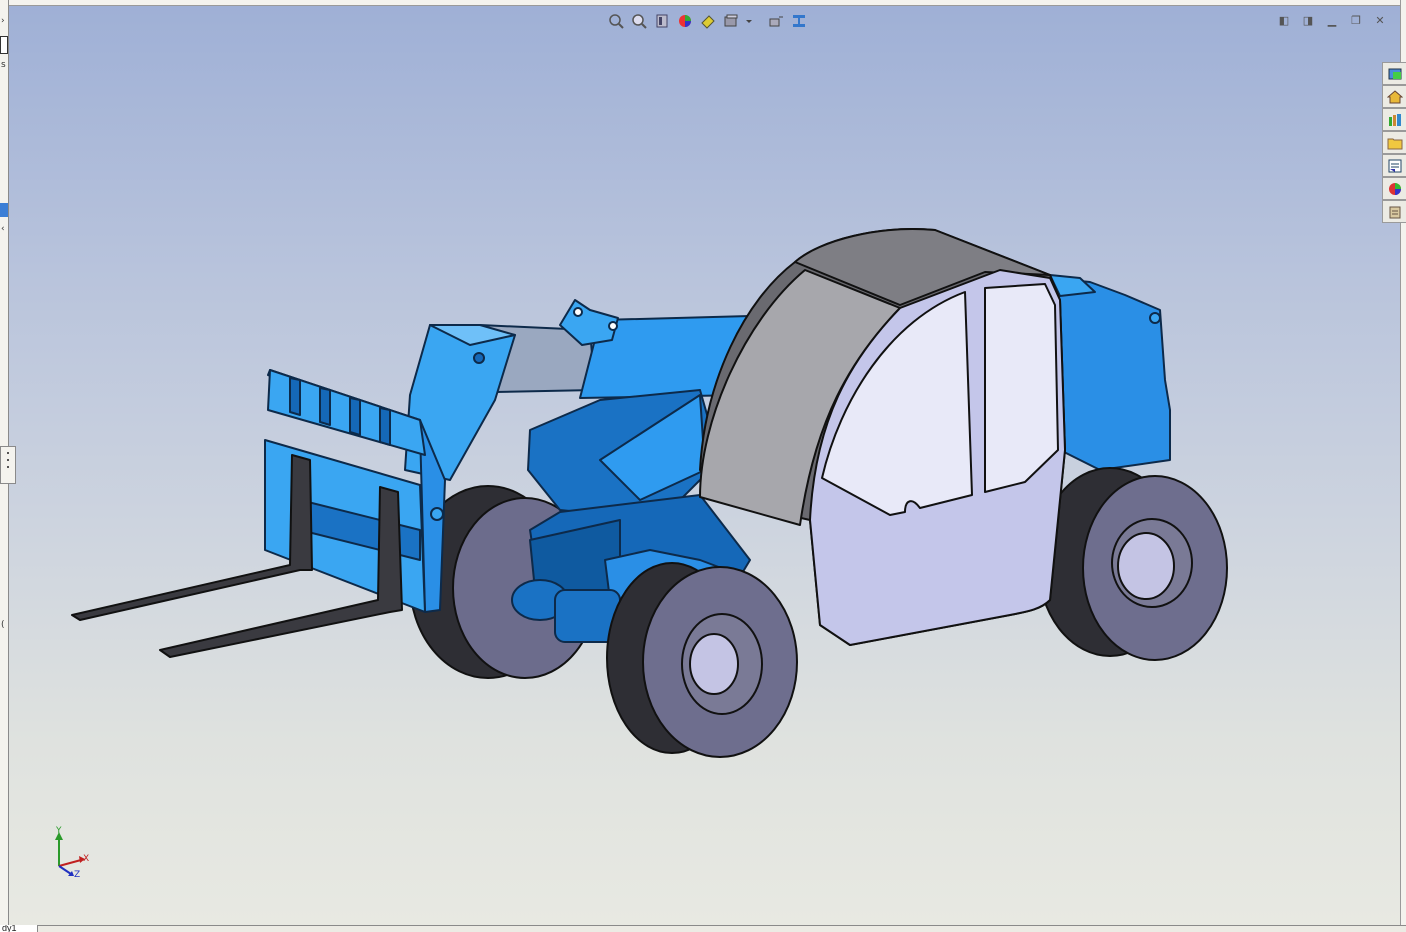 Image resolution: width=1406 pixels, height=932 pixels. What do you see at coordinates (3, 65) in the screenshot?
I see `tree-glyph-icon: s` at bounding box center [3, 65].